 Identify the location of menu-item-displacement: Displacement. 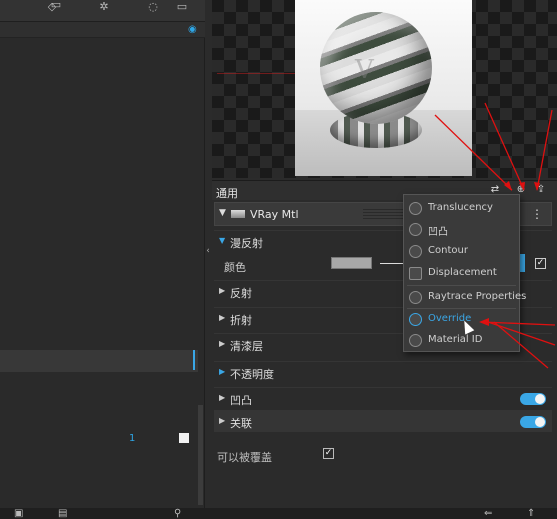
(461, 273).